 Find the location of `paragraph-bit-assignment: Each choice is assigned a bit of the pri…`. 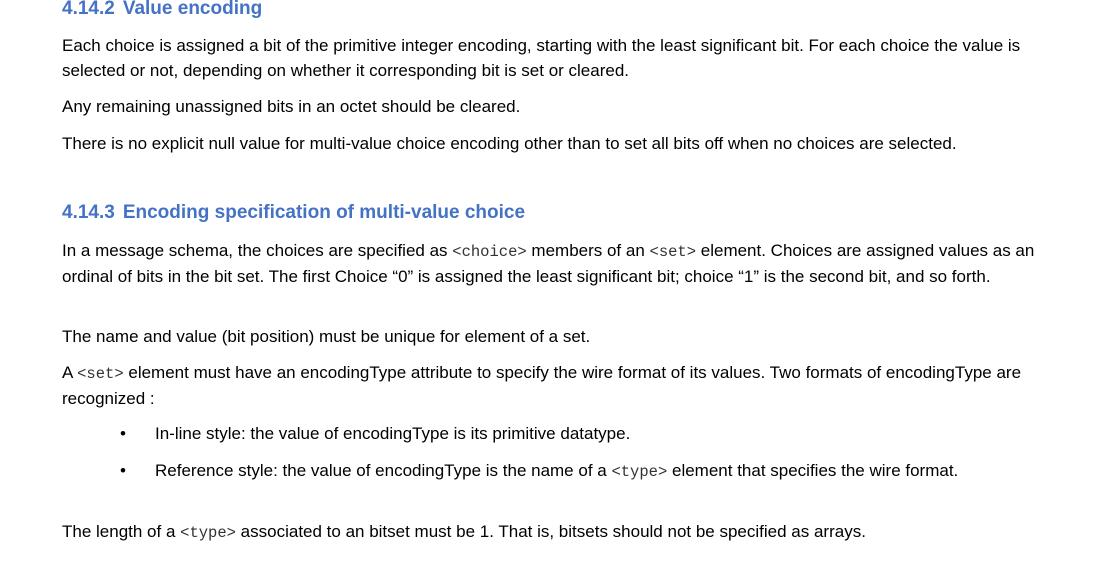

paragraph-bit-assignment: Each choice is assigned a bit of the pri… is located at coordinates (541, 58).